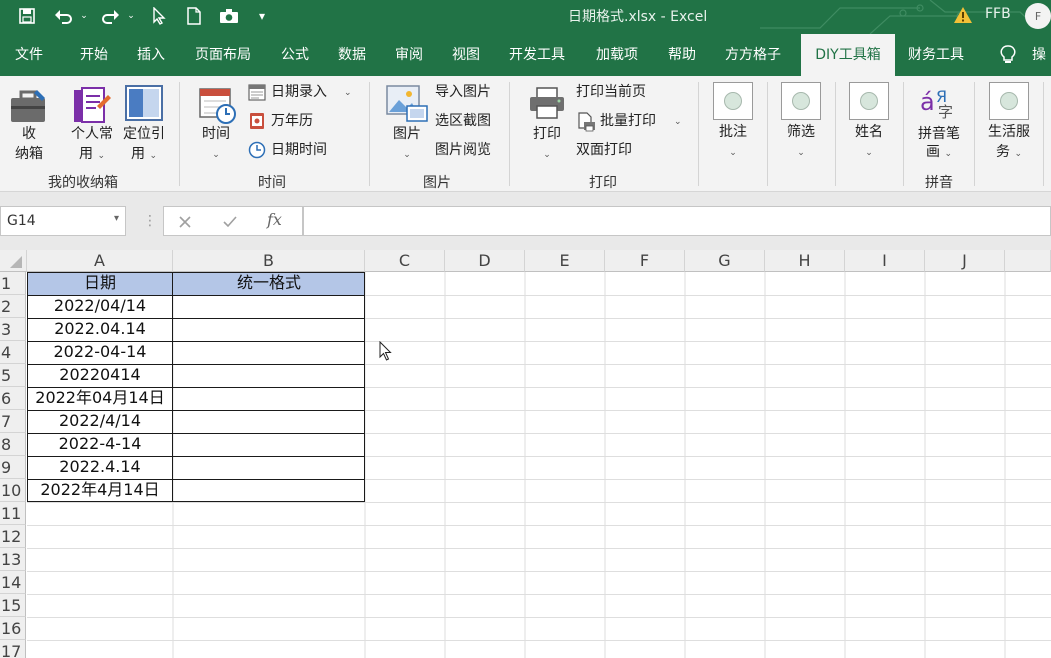 The image size is (1051, 658). Describe the element at coordinates (733, 132) in the screenshot. I see `comment-label: 批注` at that location.